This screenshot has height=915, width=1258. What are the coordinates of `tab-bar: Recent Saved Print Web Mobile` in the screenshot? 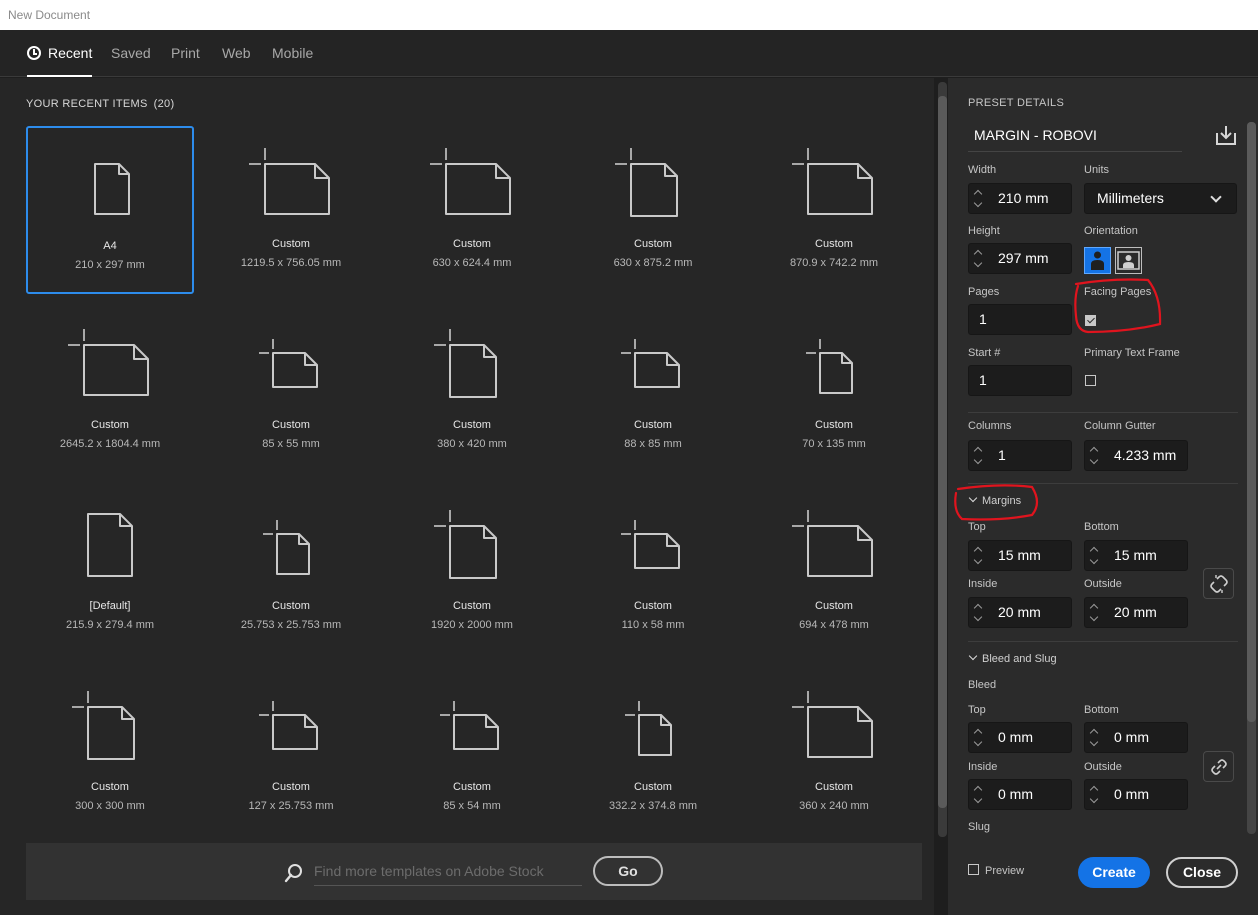 It's located at (629, 53).